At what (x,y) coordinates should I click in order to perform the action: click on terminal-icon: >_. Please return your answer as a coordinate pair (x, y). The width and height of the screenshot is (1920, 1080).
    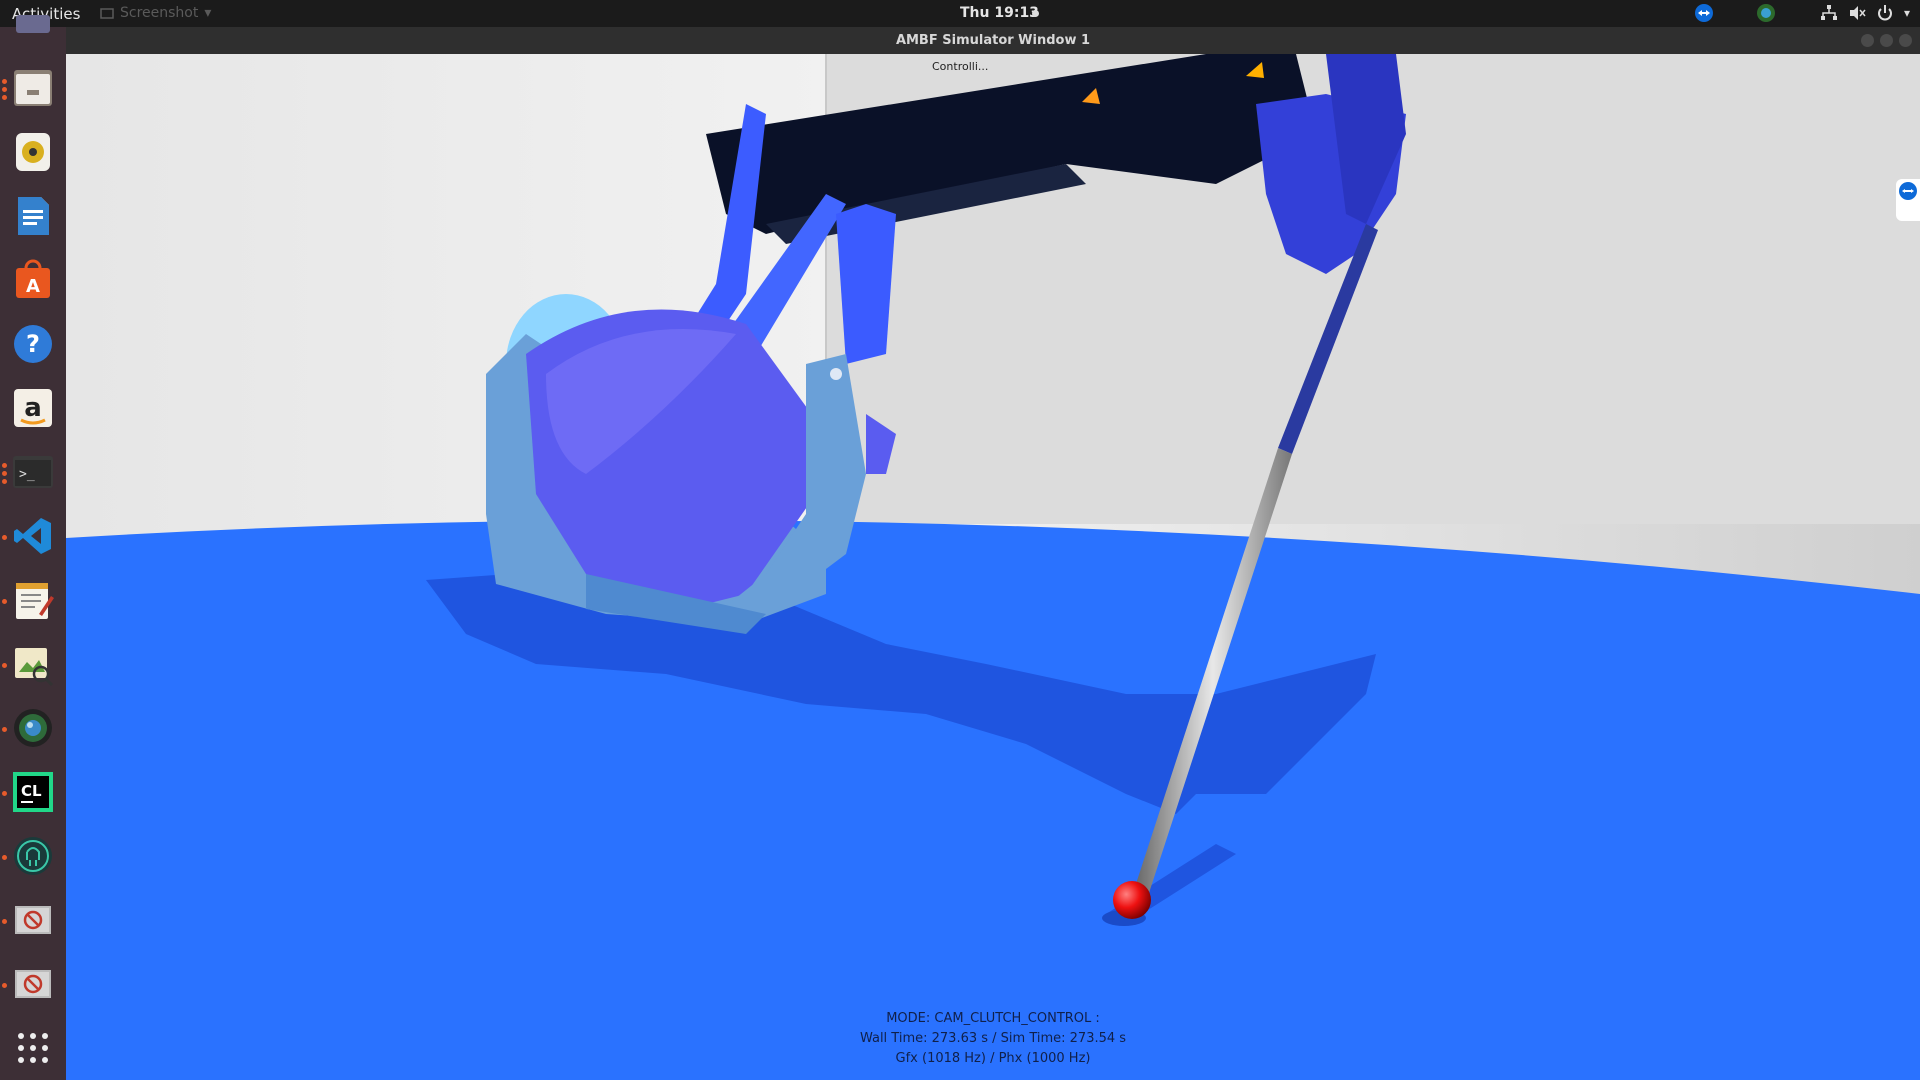
    Looking at the image, I should click on (33, 472).